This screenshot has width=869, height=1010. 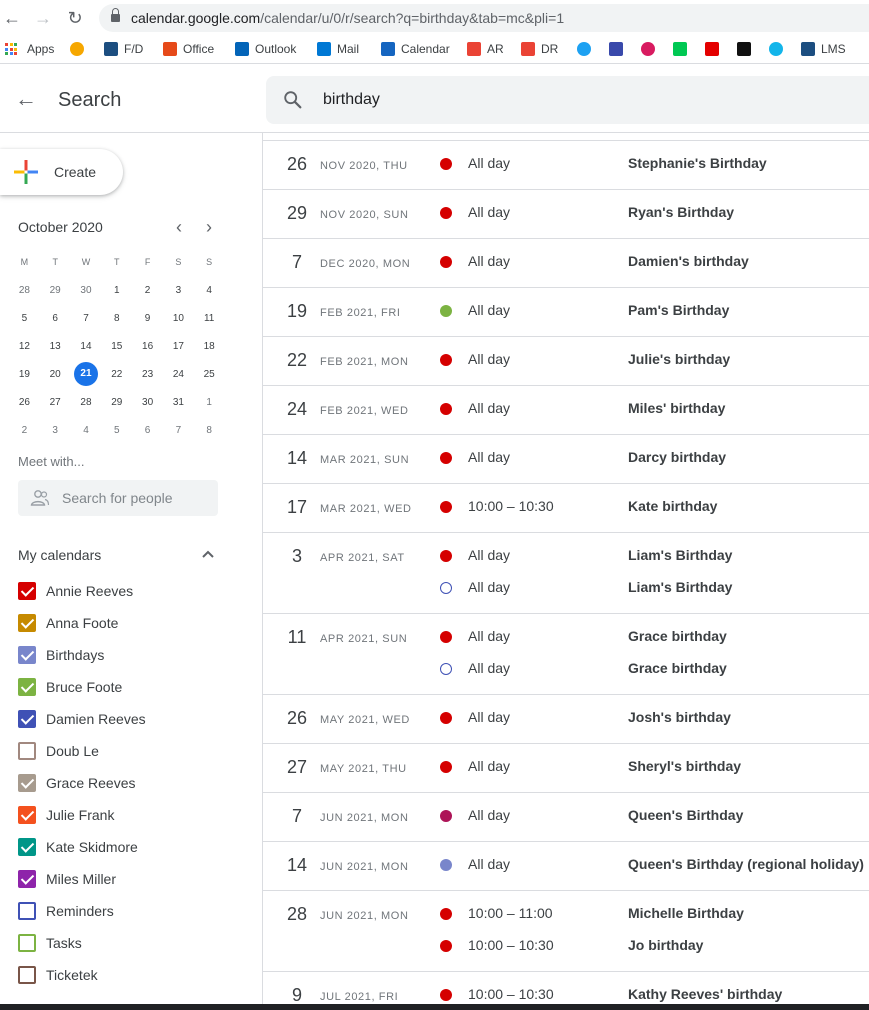 I want to click on calendar-item: Doub Le, so click(x=82, y=751).